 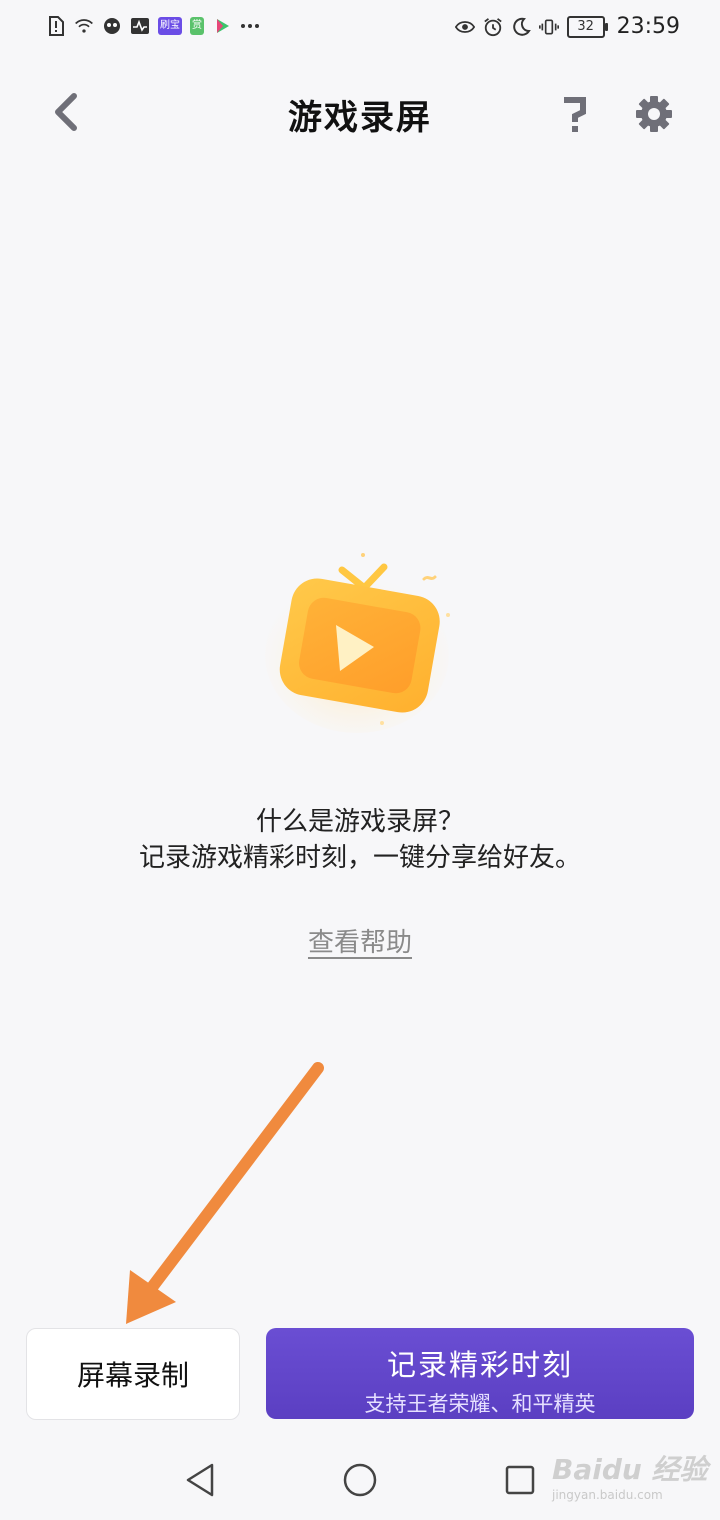 I want to click on help-icon, so click(x=575, y=114).